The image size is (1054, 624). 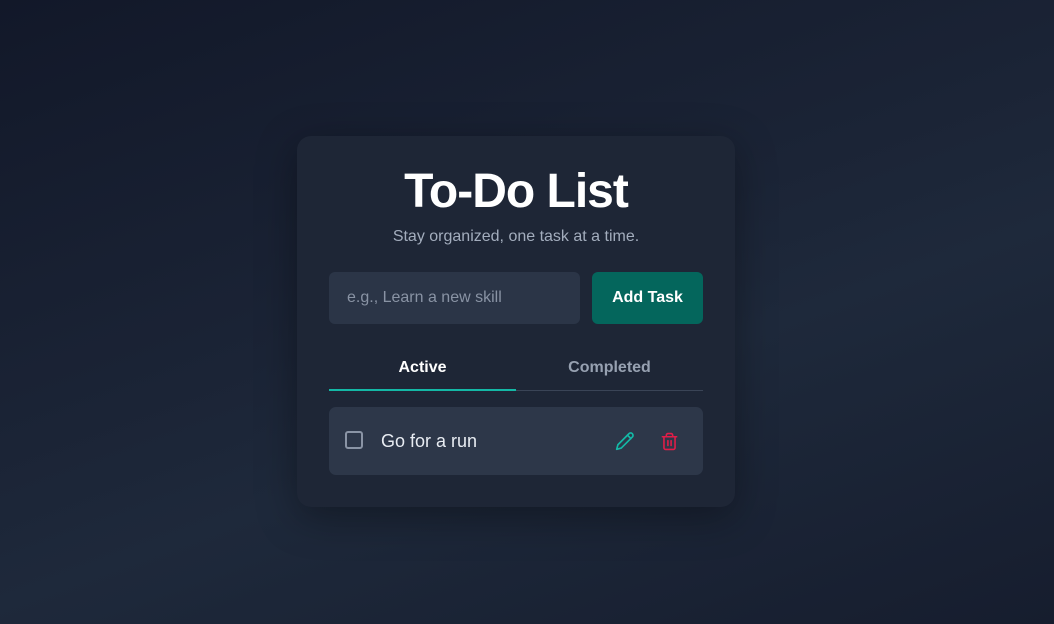 What do you see at coordinates (516, 236) in the screenshot?
I see `page-subtitle: Stay organized, one task at a time.` at bounding box center [516, 236].